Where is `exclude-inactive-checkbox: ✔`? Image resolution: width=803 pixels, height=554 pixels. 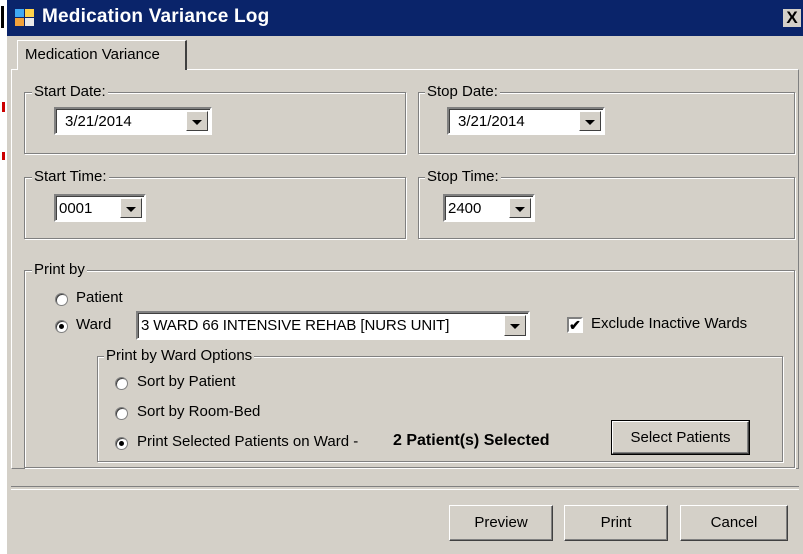
exclude-inactive-checkbox: ✔ is located at coordinates (575, 325).